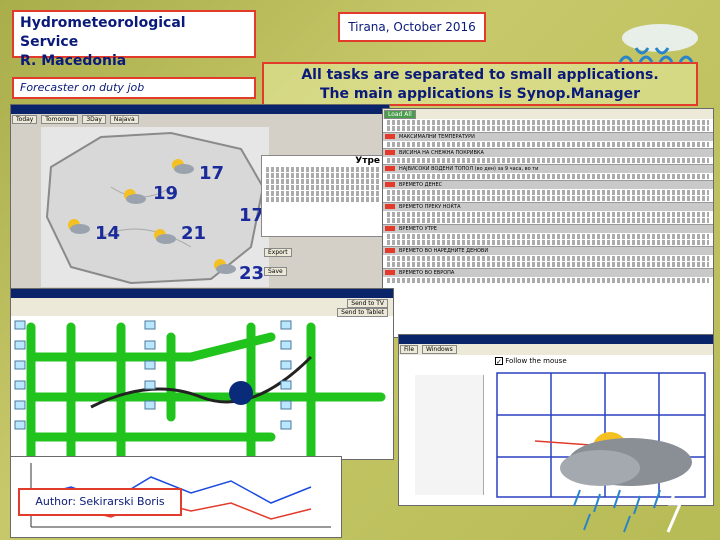  Describe the element at coordinates (499, 361) in the screenshot. I see `checkbox-icon: ✓` at that location.